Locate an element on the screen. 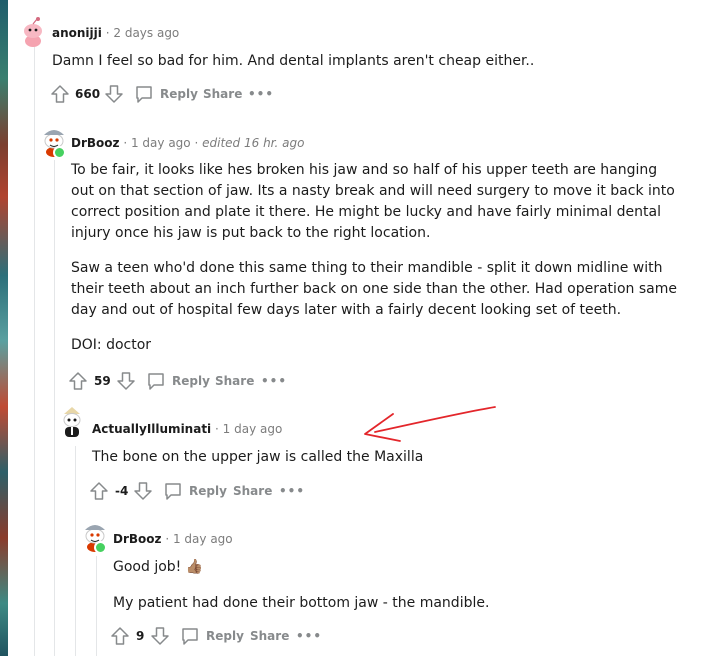  comment-actions: 9 Reply Share ••• is located at coordinates (260, 636).